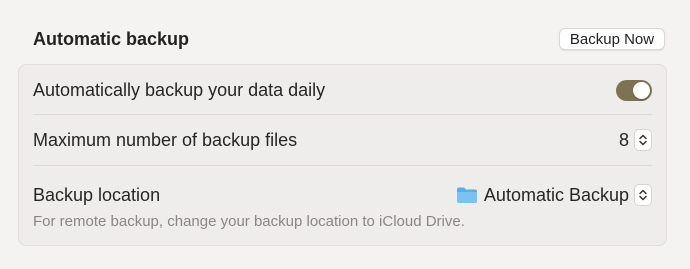 The height and width of the screenshot is (269, 690). Describe the element at coordinates (111, 39) in the screenshot. I see `section-title: Automatic backup` at that location.